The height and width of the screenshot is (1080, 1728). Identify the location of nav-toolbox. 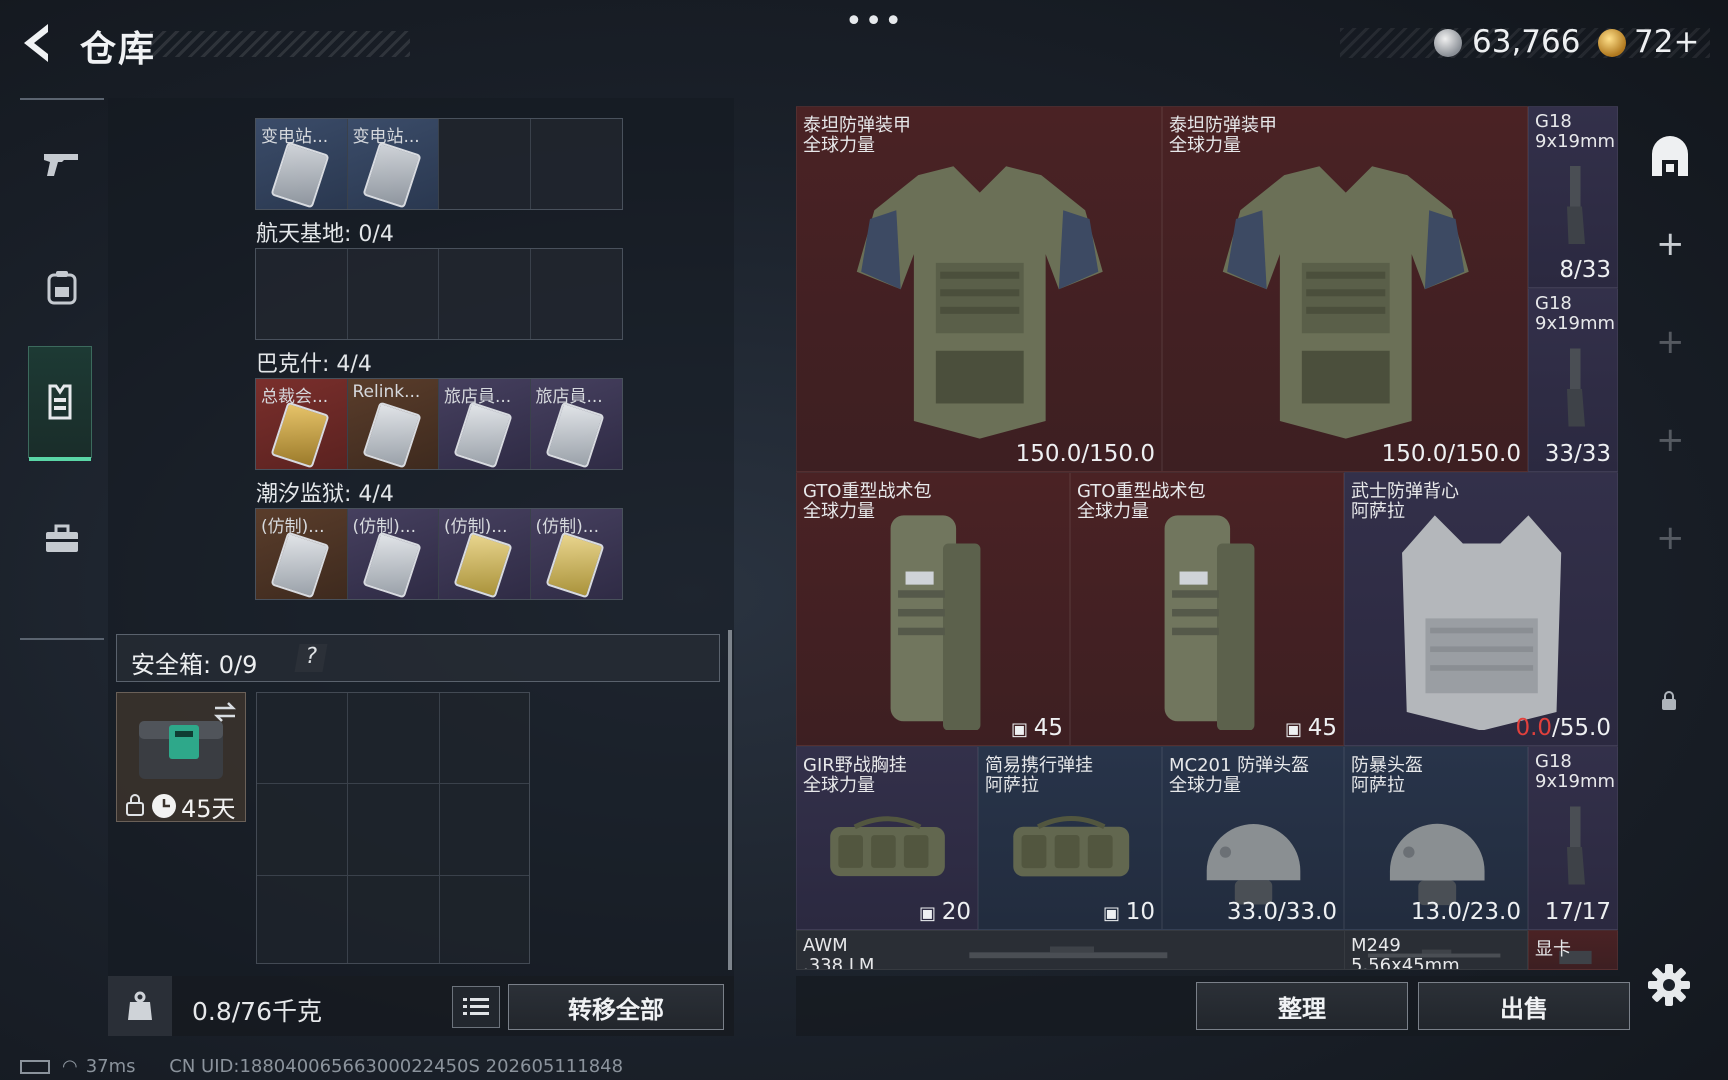
(62, 539).